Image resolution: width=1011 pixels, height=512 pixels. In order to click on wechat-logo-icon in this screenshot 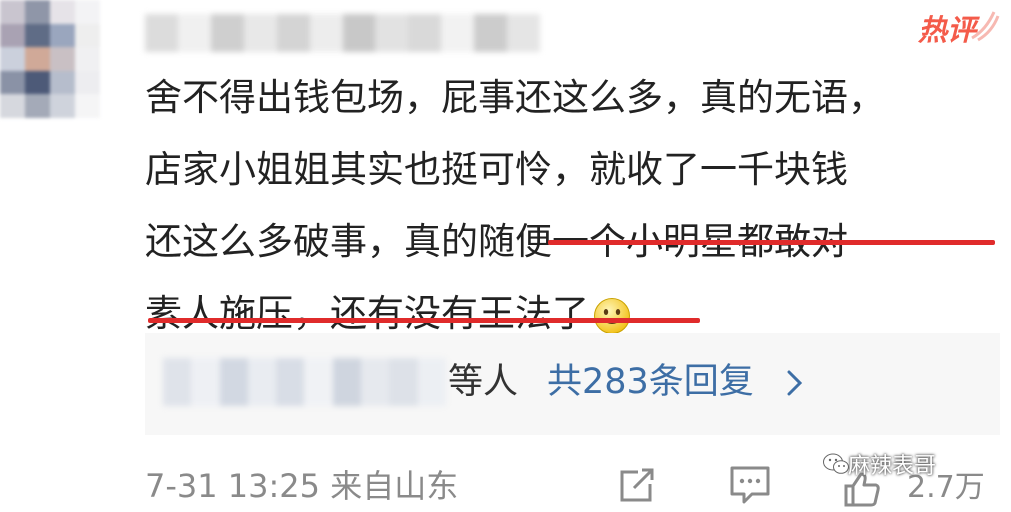, I will do `click(836, 463)`.